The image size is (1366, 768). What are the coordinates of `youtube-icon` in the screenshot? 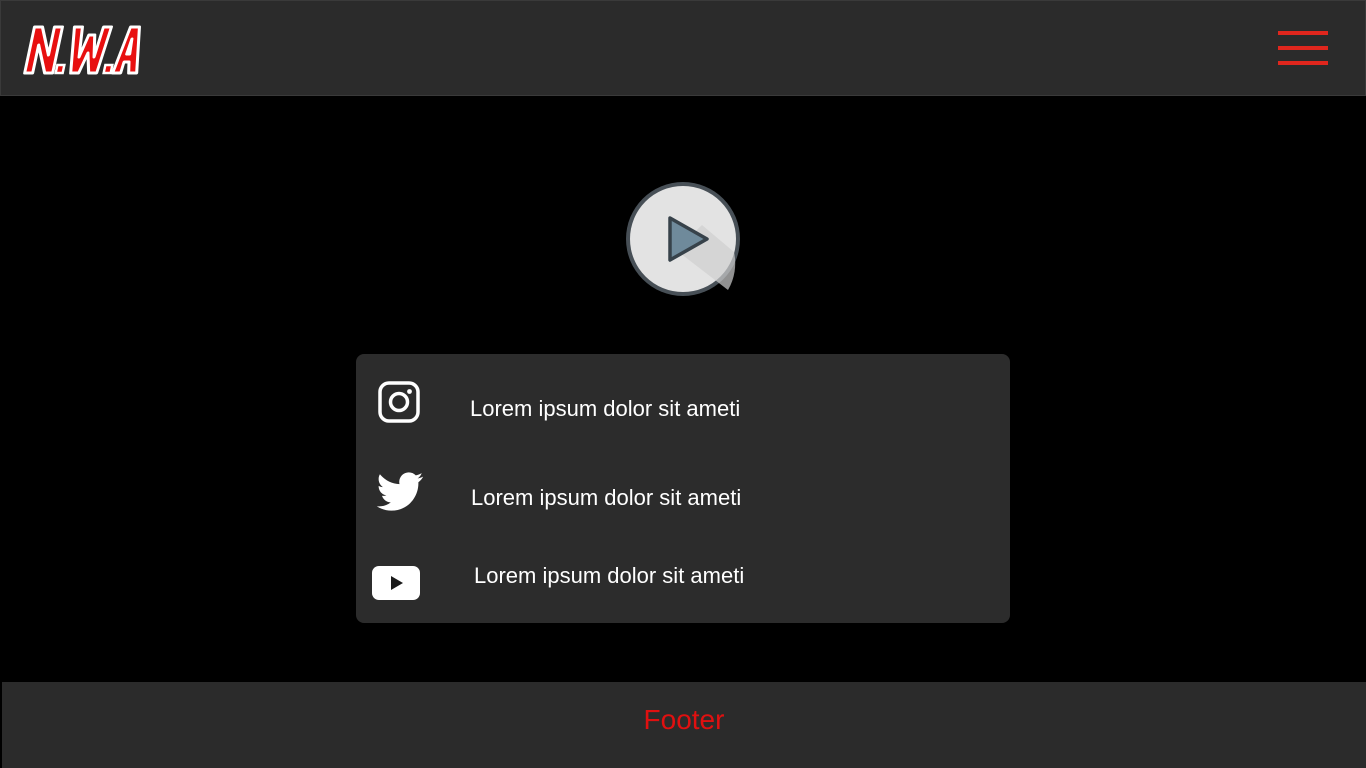 It's located at (396, 583).